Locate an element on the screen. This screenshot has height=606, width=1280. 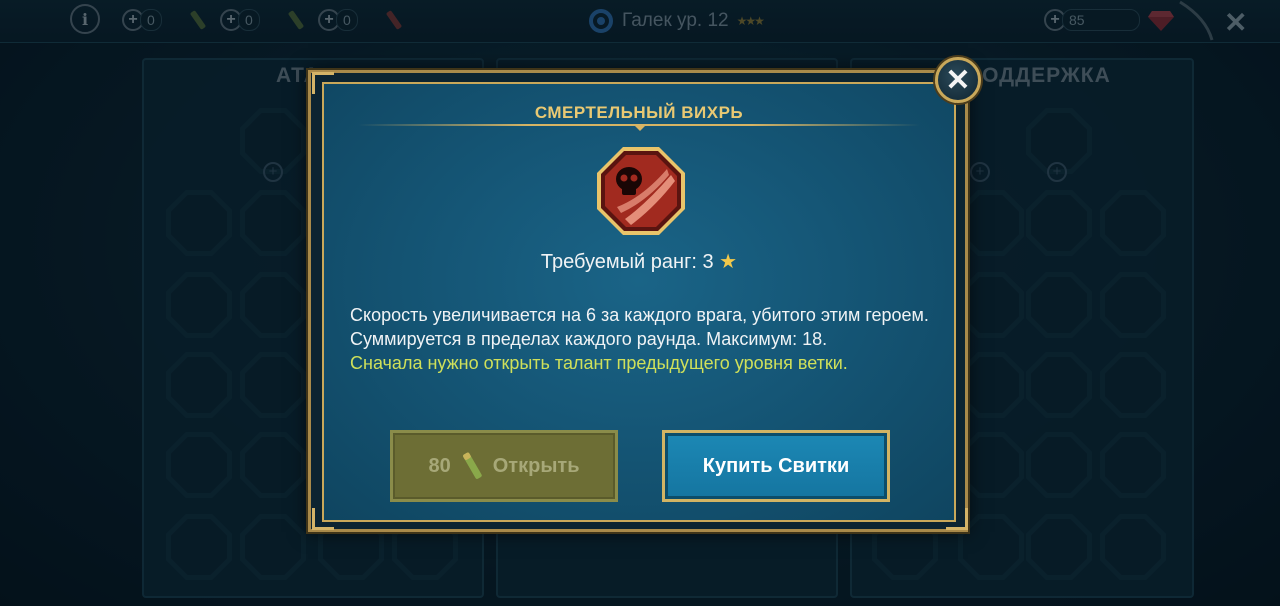
open-talent-button: 80 Открыть is located at coordinates (504, 466).